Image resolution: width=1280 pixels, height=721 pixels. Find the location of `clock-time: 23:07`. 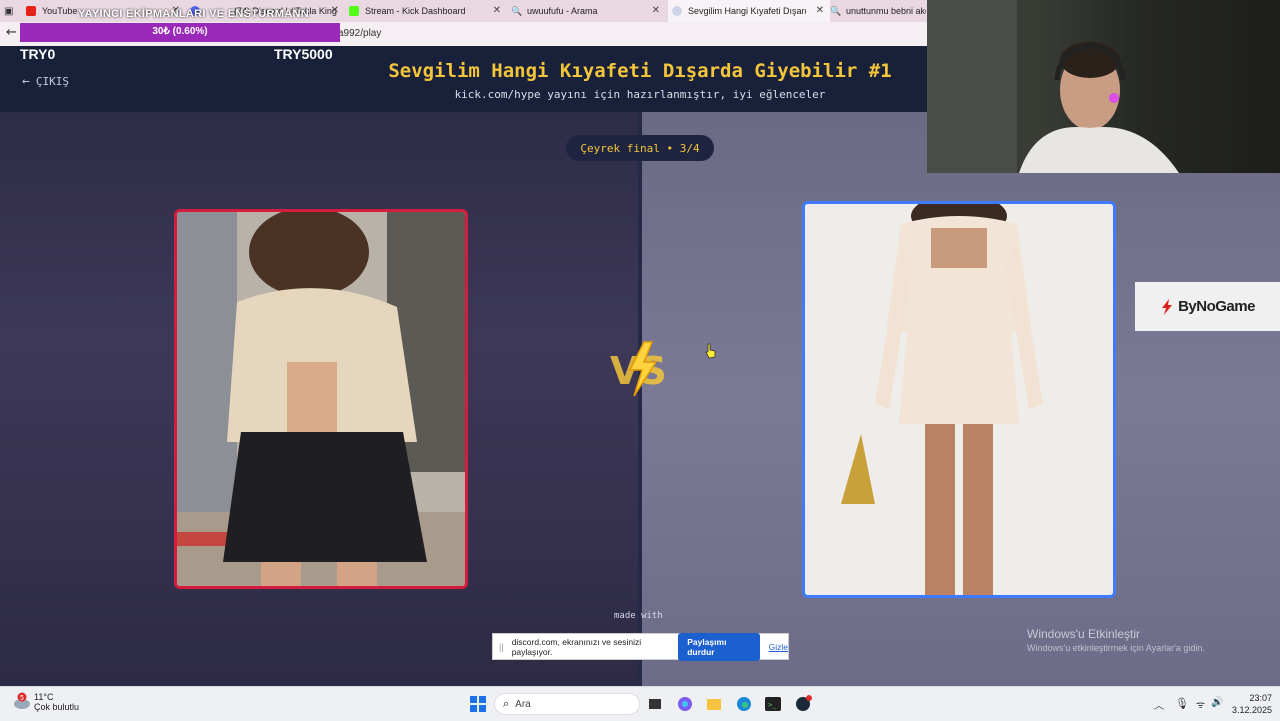

clock-time: 23:07 is located at coordinates (1261, 698).